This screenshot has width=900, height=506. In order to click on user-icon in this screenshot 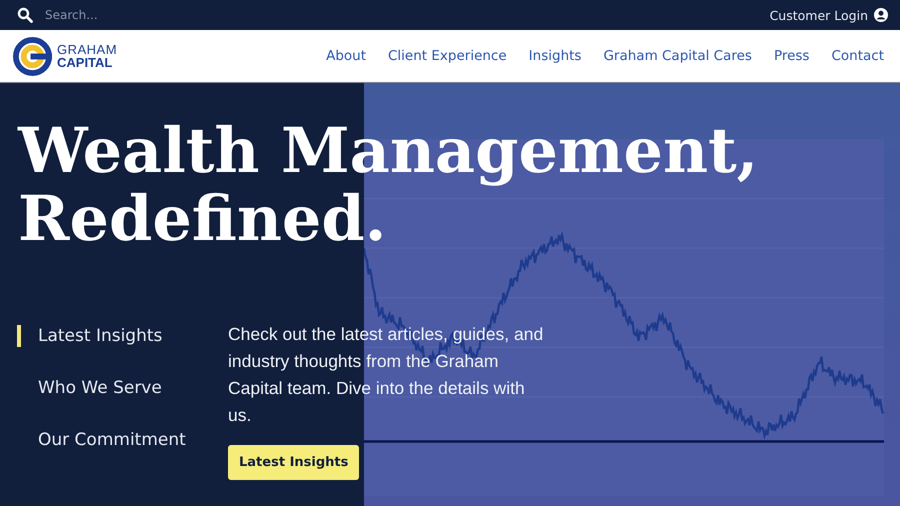, I will do `click(881, 15)`.